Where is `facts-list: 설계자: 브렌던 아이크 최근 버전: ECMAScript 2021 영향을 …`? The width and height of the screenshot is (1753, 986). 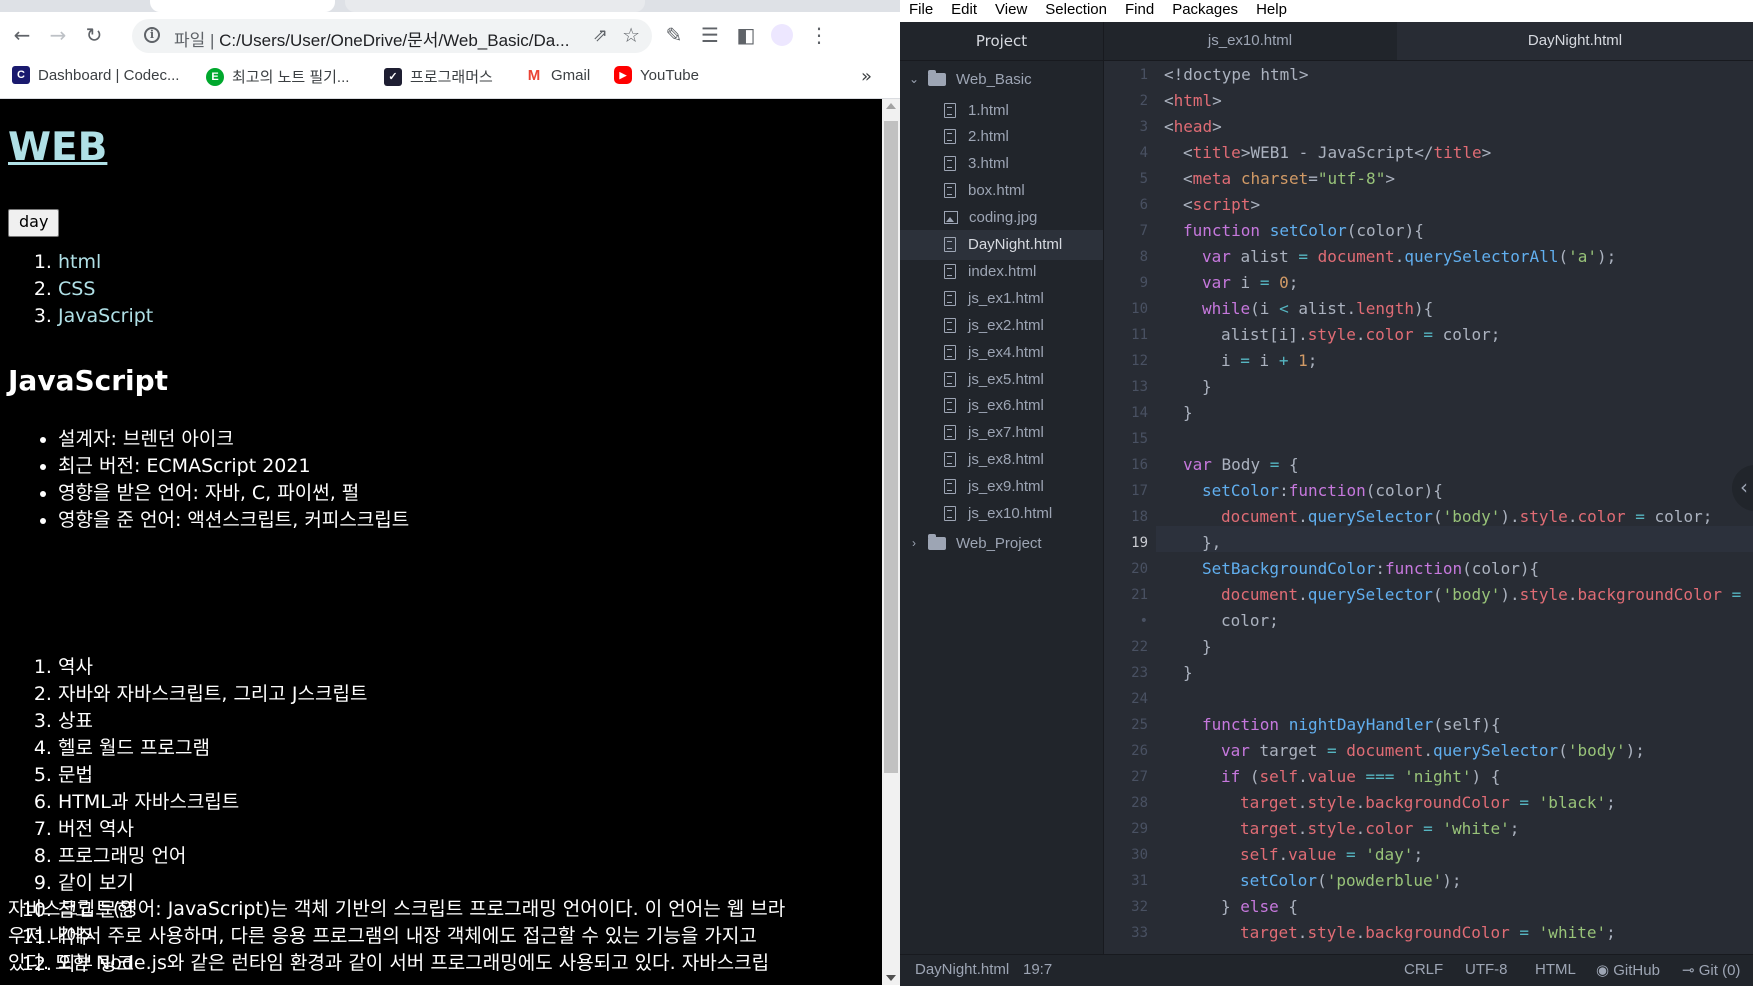
facts-list: 설계자: 브렌던 아이크 최근 버전: ECMAScript 2021 영향을 … is located at coordinates (221, 480).